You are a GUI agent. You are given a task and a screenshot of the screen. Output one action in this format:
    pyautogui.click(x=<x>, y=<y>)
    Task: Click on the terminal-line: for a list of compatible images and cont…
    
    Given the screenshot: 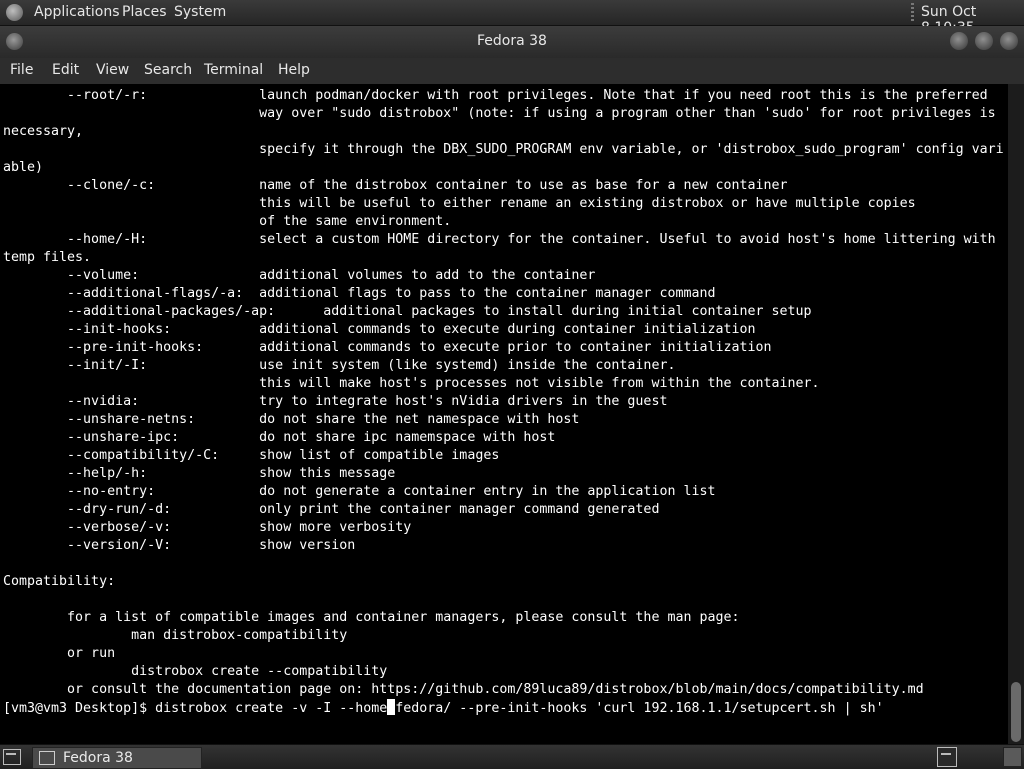 What is the action you would take?
    pyautogui.click(x=371, y=617)
    